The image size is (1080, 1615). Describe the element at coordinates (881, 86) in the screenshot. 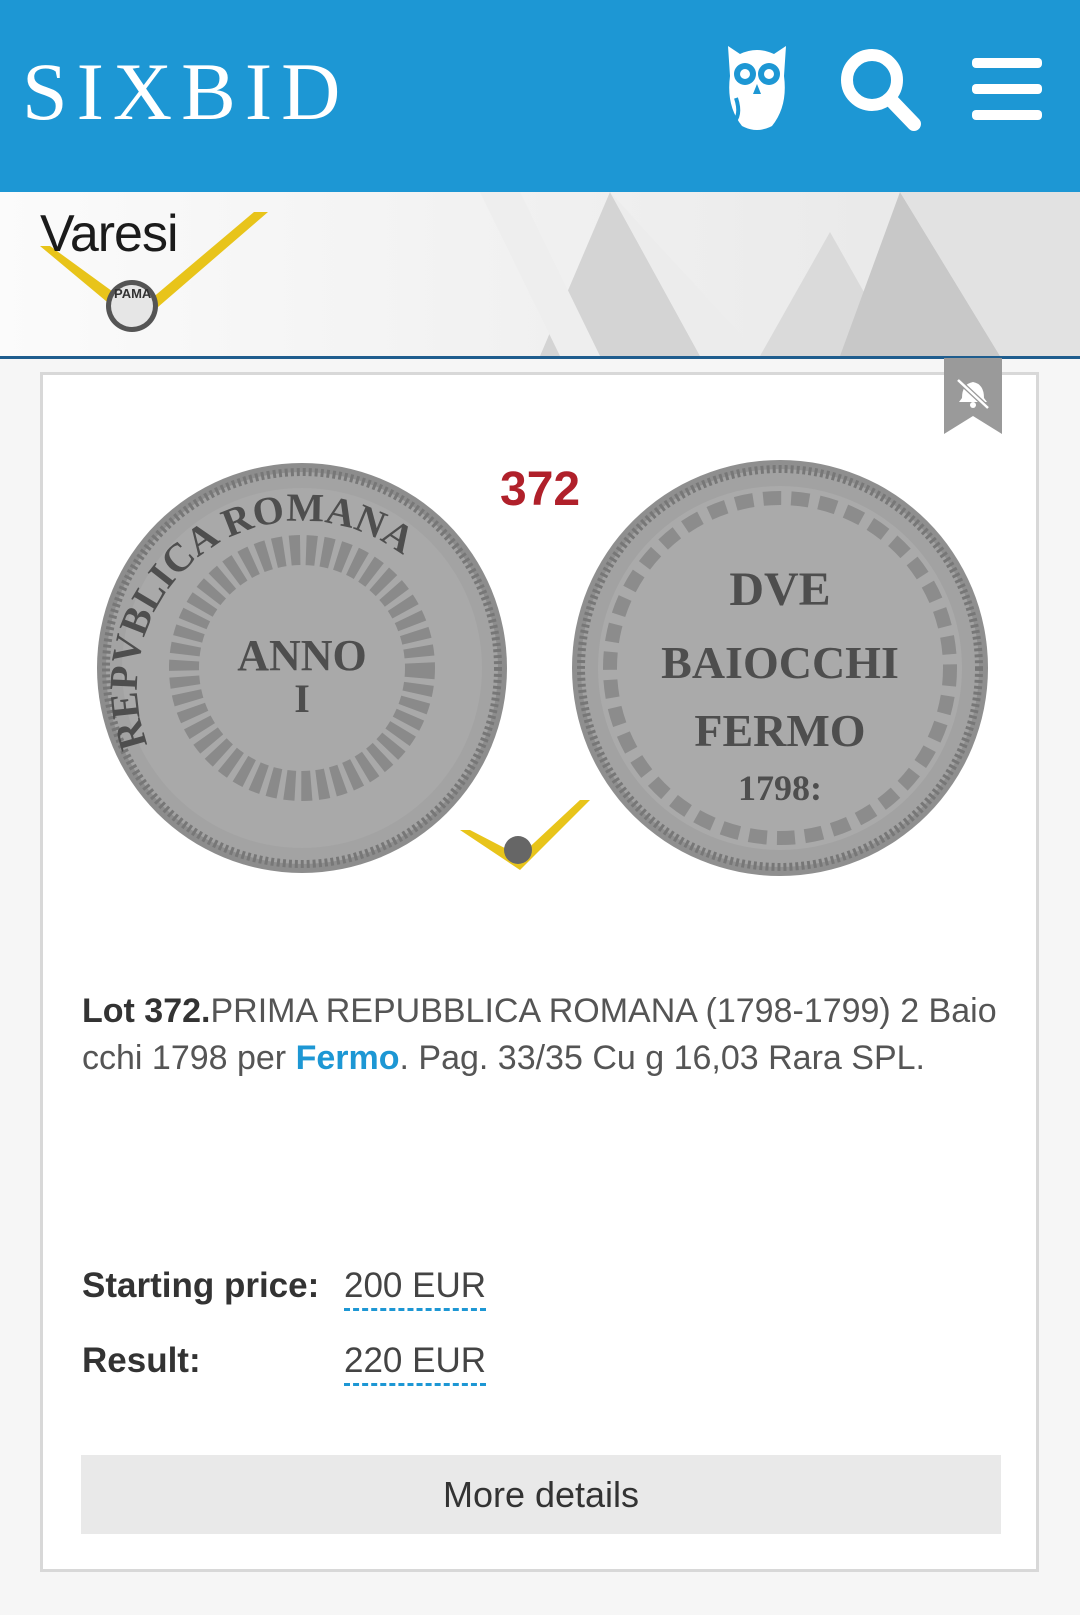

I see `search-icon` at that location.